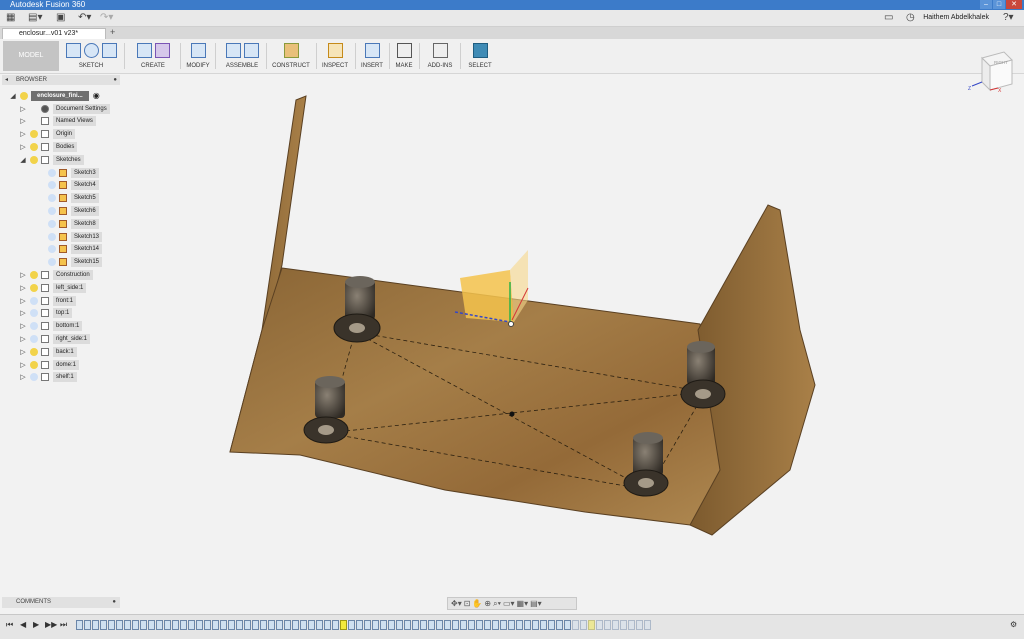 This screenshot has width=1024, height=639. What do you see at coordinates (910, 17) in the screenshot?
I see `clock-icon: ◷` at bounding box center [910, 17].